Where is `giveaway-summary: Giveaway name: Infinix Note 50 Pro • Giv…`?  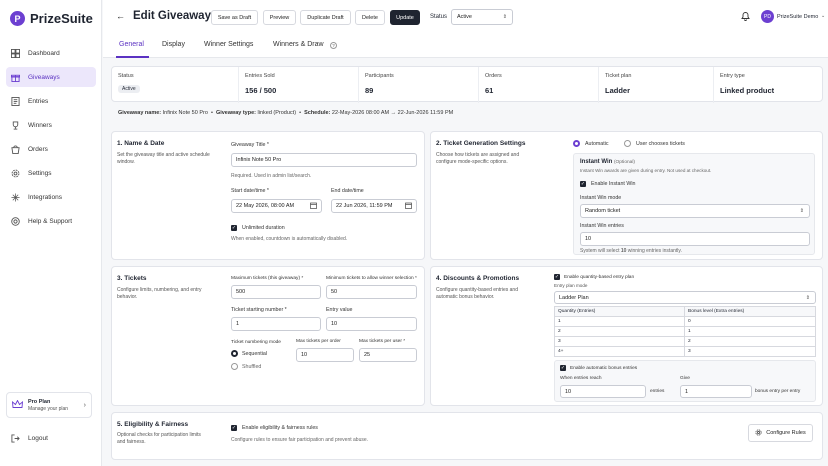 giveaway-summary: Giveaway name: Infinix Note 50 Pro • Giv… is located at coordinates (286, 113).